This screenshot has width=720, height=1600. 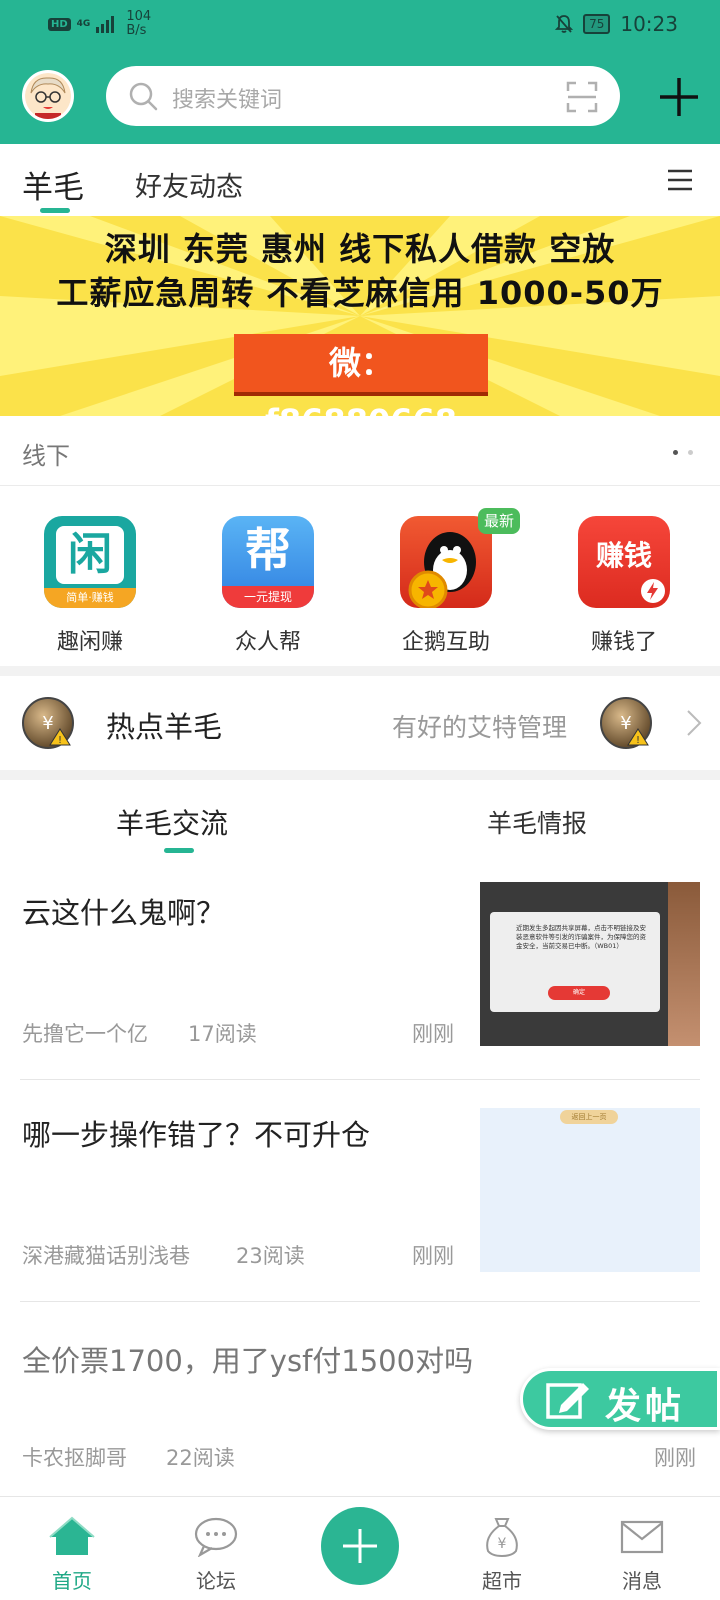 I want to click on scan-icon, so click(x=582, y=97).